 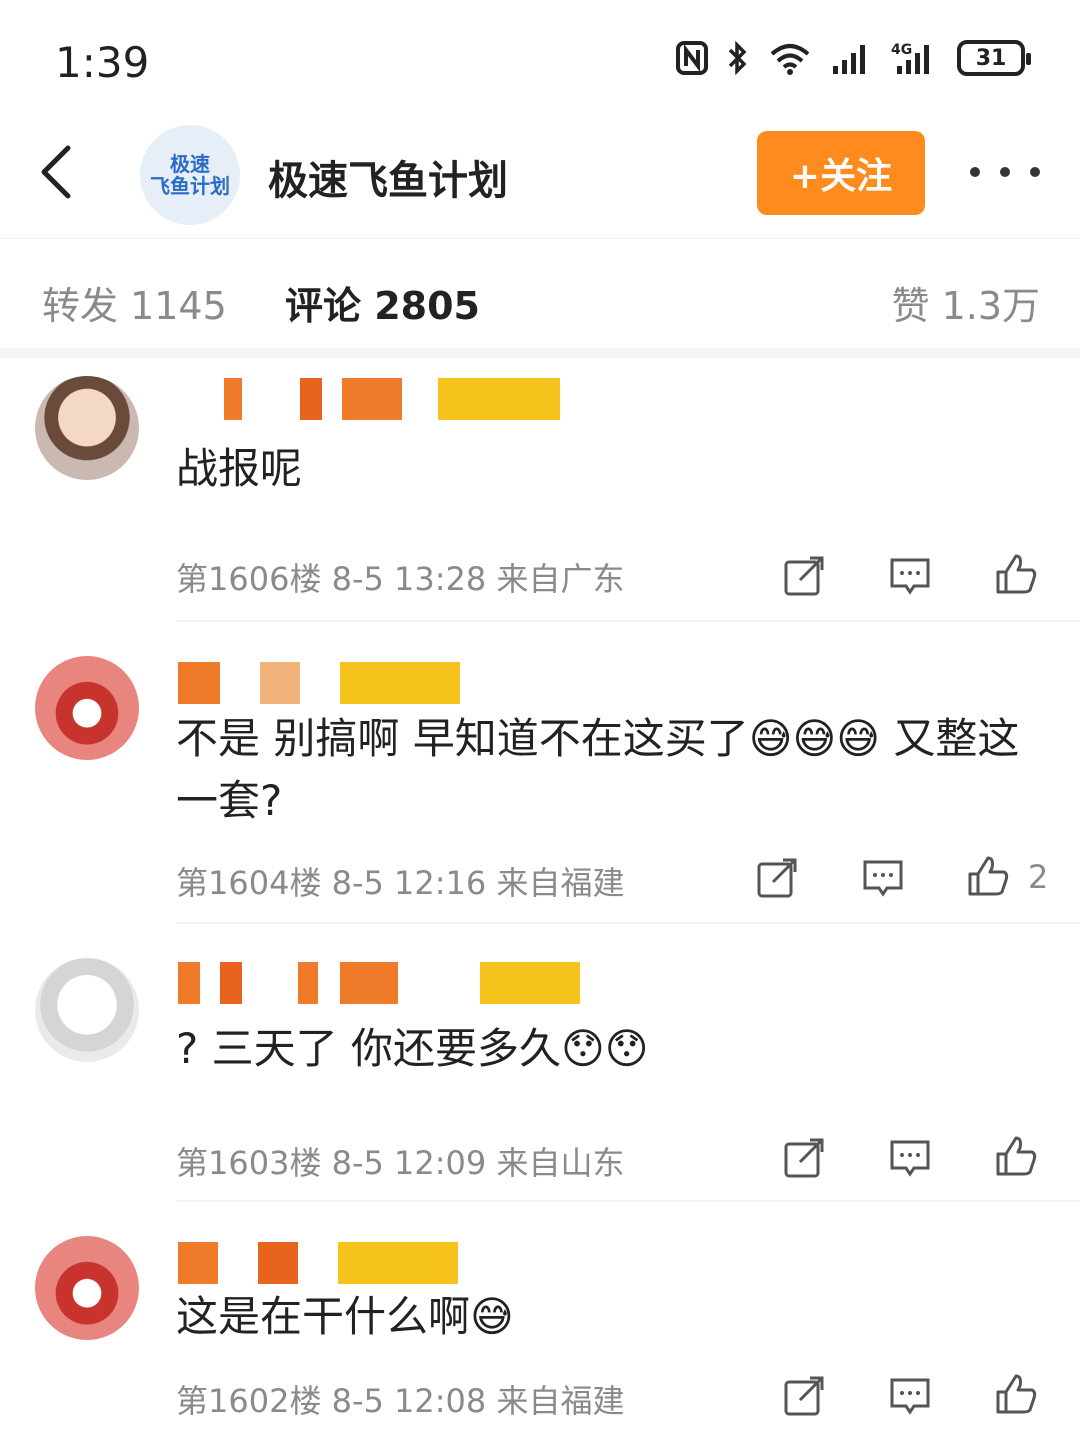 I want to click on status-icons: 4G 31, so click(x=853, y=58).